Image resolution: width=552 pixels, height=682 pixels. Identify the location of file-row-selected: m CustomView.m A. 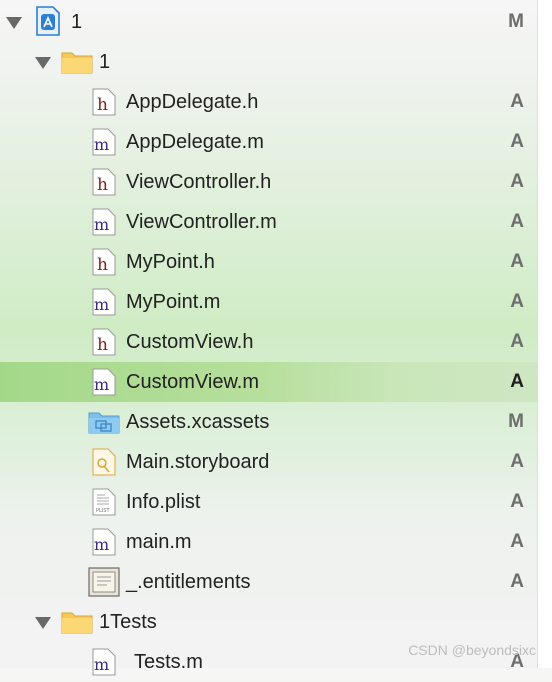
(269, 382).